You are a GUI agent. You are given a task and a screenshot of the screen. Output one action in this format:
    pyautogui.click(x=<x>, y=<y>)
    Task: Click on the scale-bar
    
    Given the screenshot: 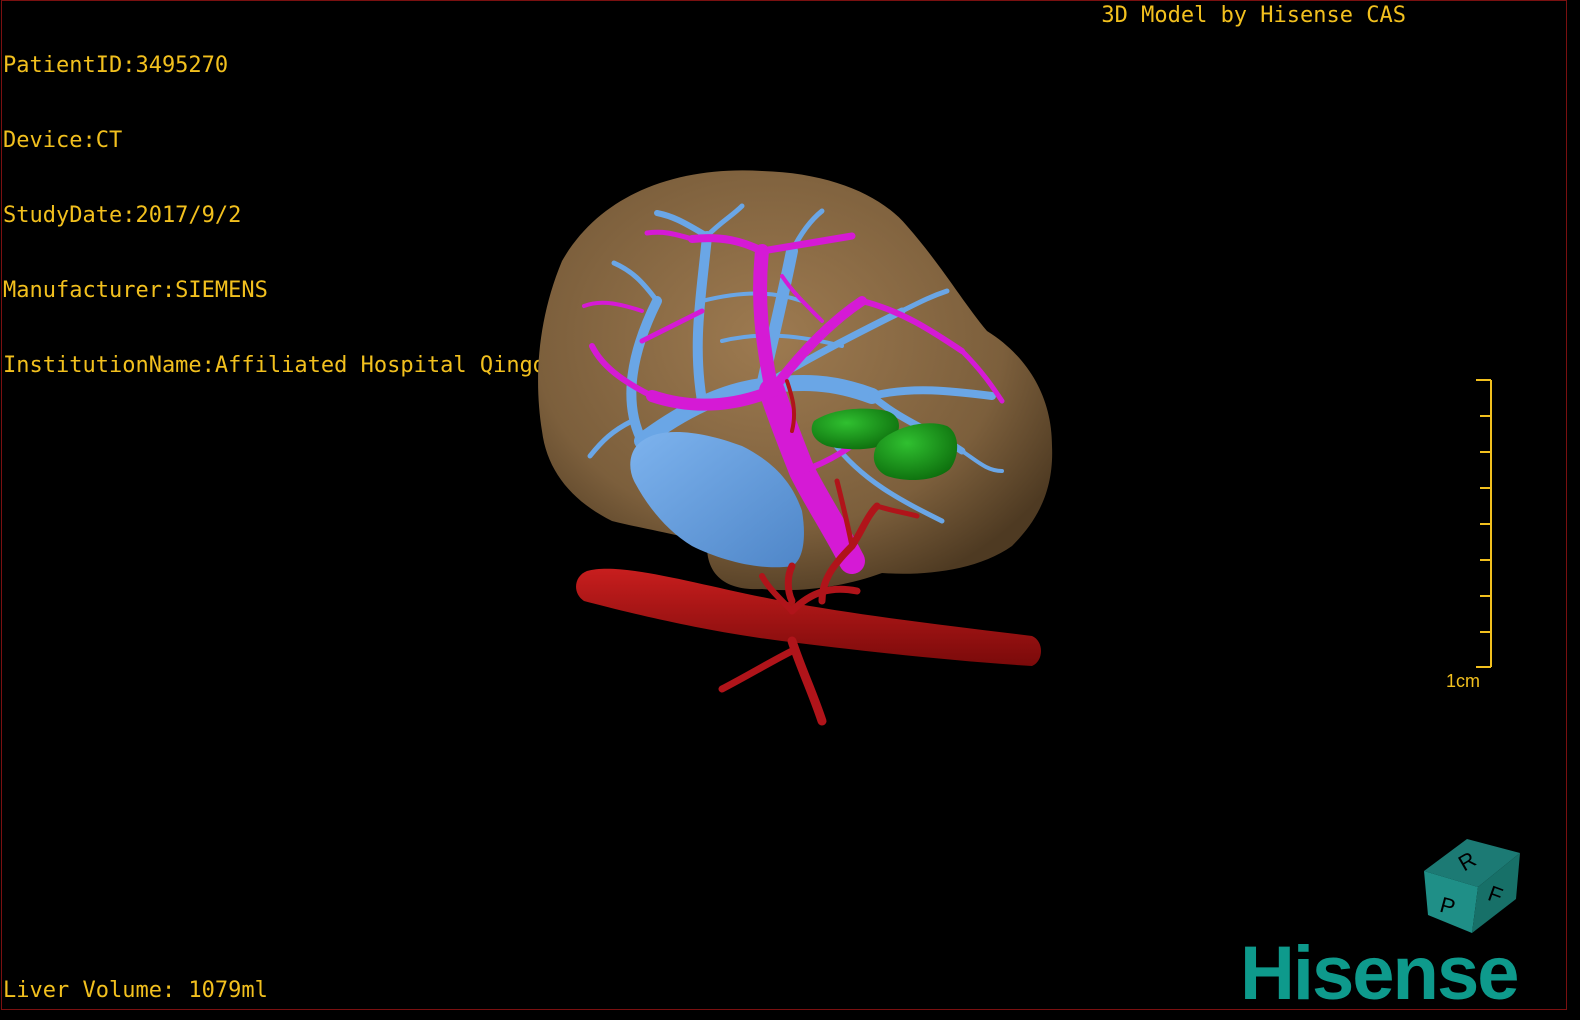 What is the action you would take?
    pyautogui.click(x=1484, y=523)
    